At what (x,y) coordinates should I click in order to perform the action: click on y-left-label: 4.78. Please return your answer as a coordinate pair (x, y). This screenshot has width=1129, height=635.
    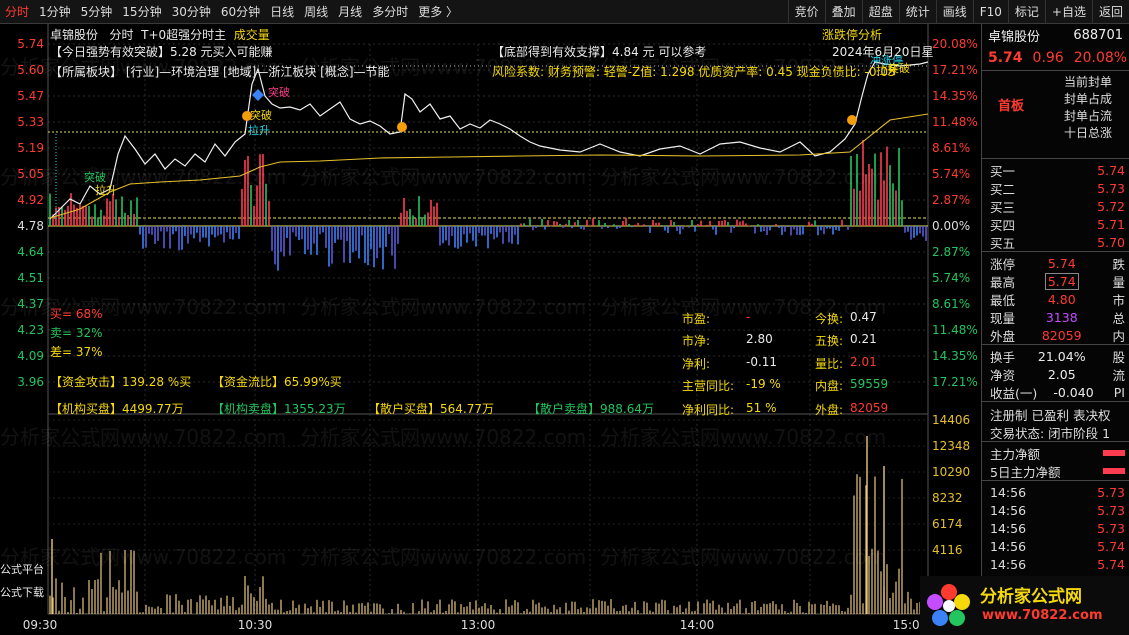
    Looking at the image, I should click on (30, 226).